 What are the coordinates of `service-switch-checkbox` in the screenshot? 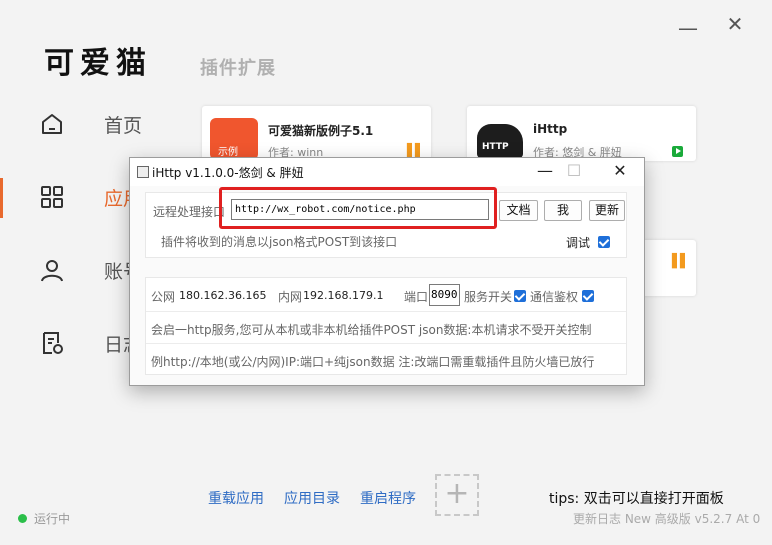 It's located at (520, 296).